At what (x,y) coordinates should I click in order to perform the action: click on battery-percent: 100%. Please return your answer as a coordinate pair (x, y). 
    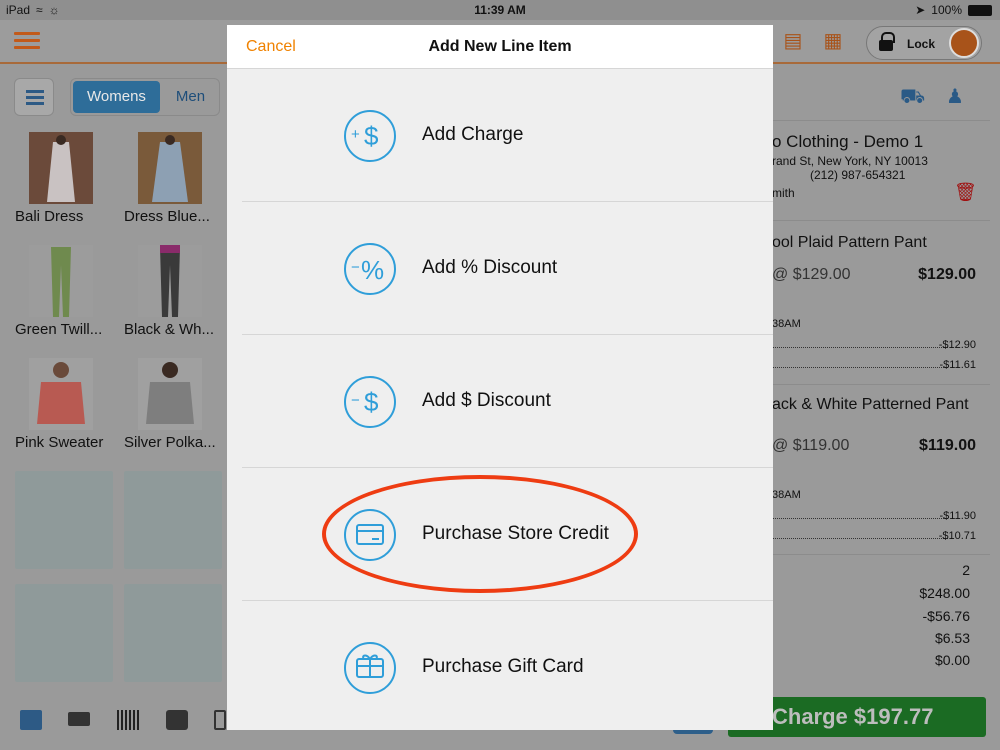
    Looking at the image, I should click on (946, 10).